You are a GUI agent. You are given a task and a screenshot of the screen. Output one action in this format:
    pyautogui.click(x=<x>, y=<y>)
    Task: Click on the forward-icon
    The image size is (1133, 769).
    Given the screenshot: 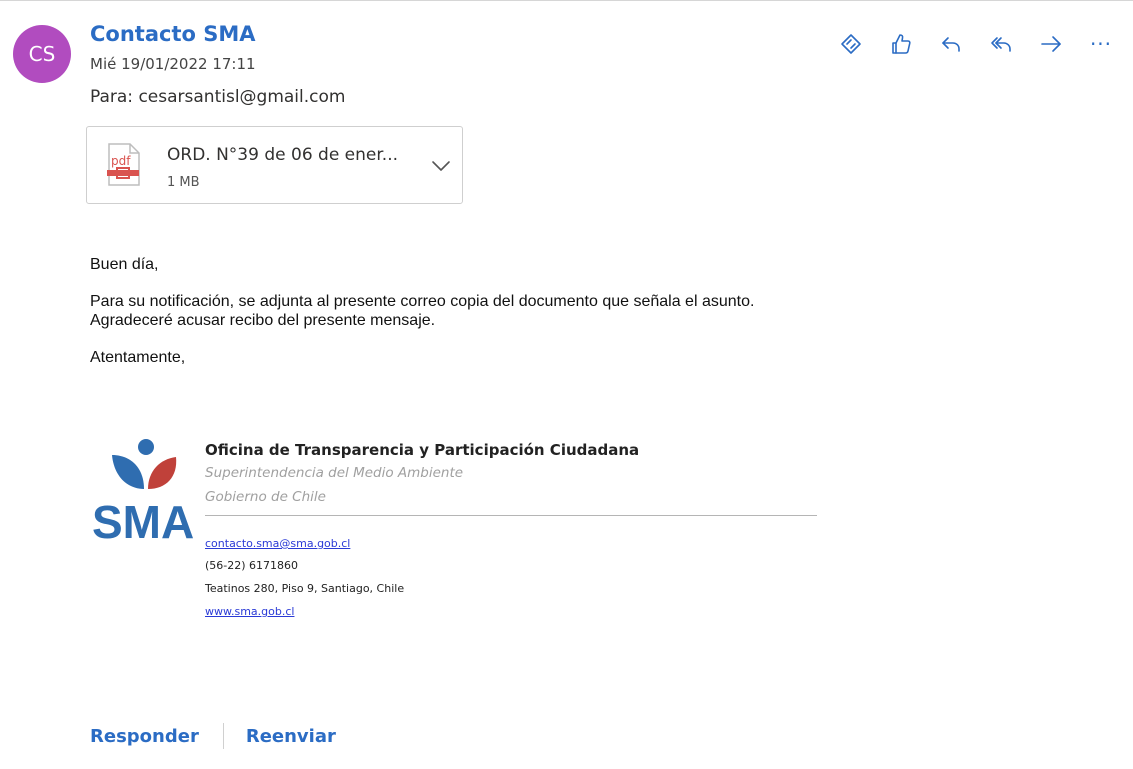 What is the action you would take?
    pyautogui.click(x=1051, y=44)
    